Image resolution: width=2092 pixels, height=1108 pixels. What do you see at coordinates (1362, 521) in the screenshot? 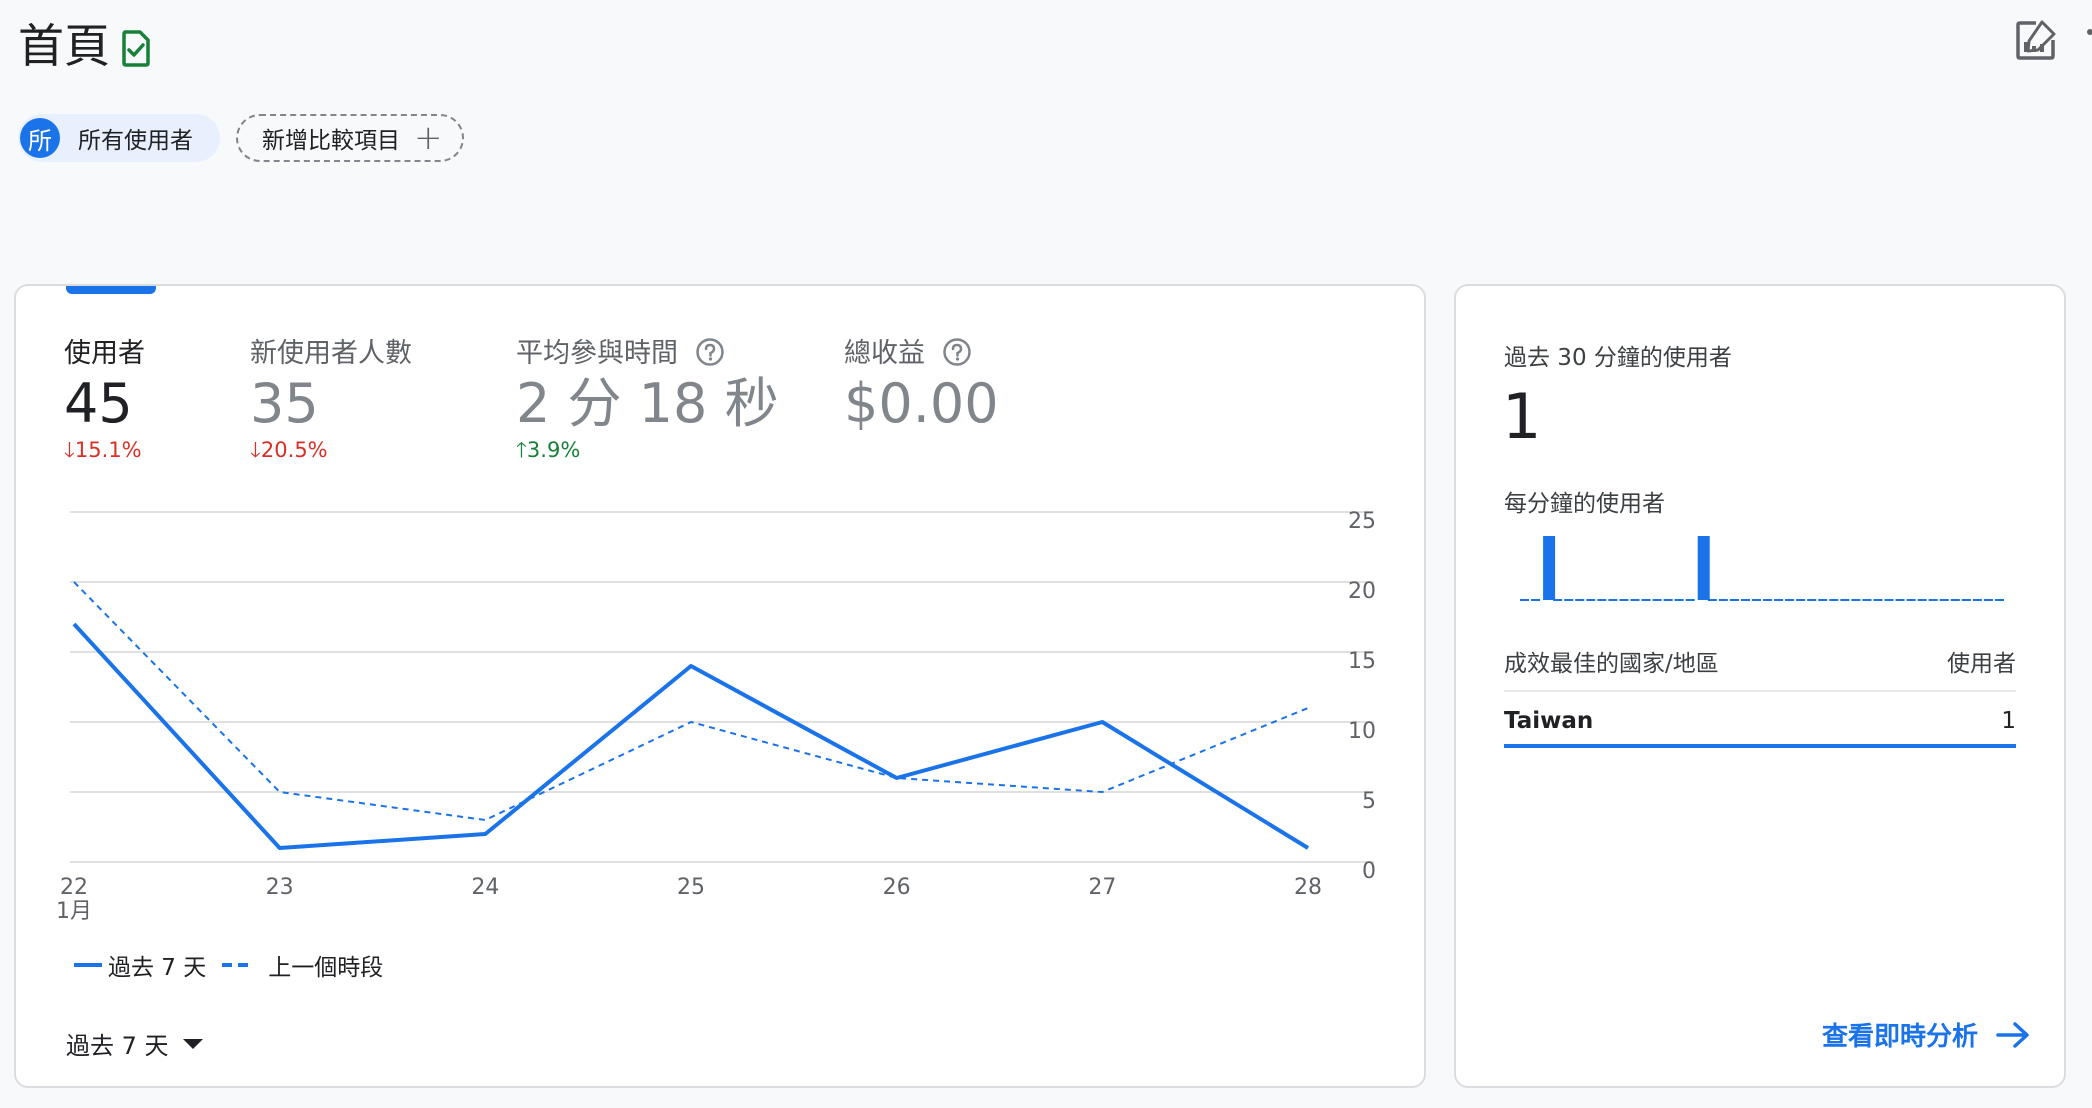
I see `y-tick-label: 25` at bounding box center [1362, 521].